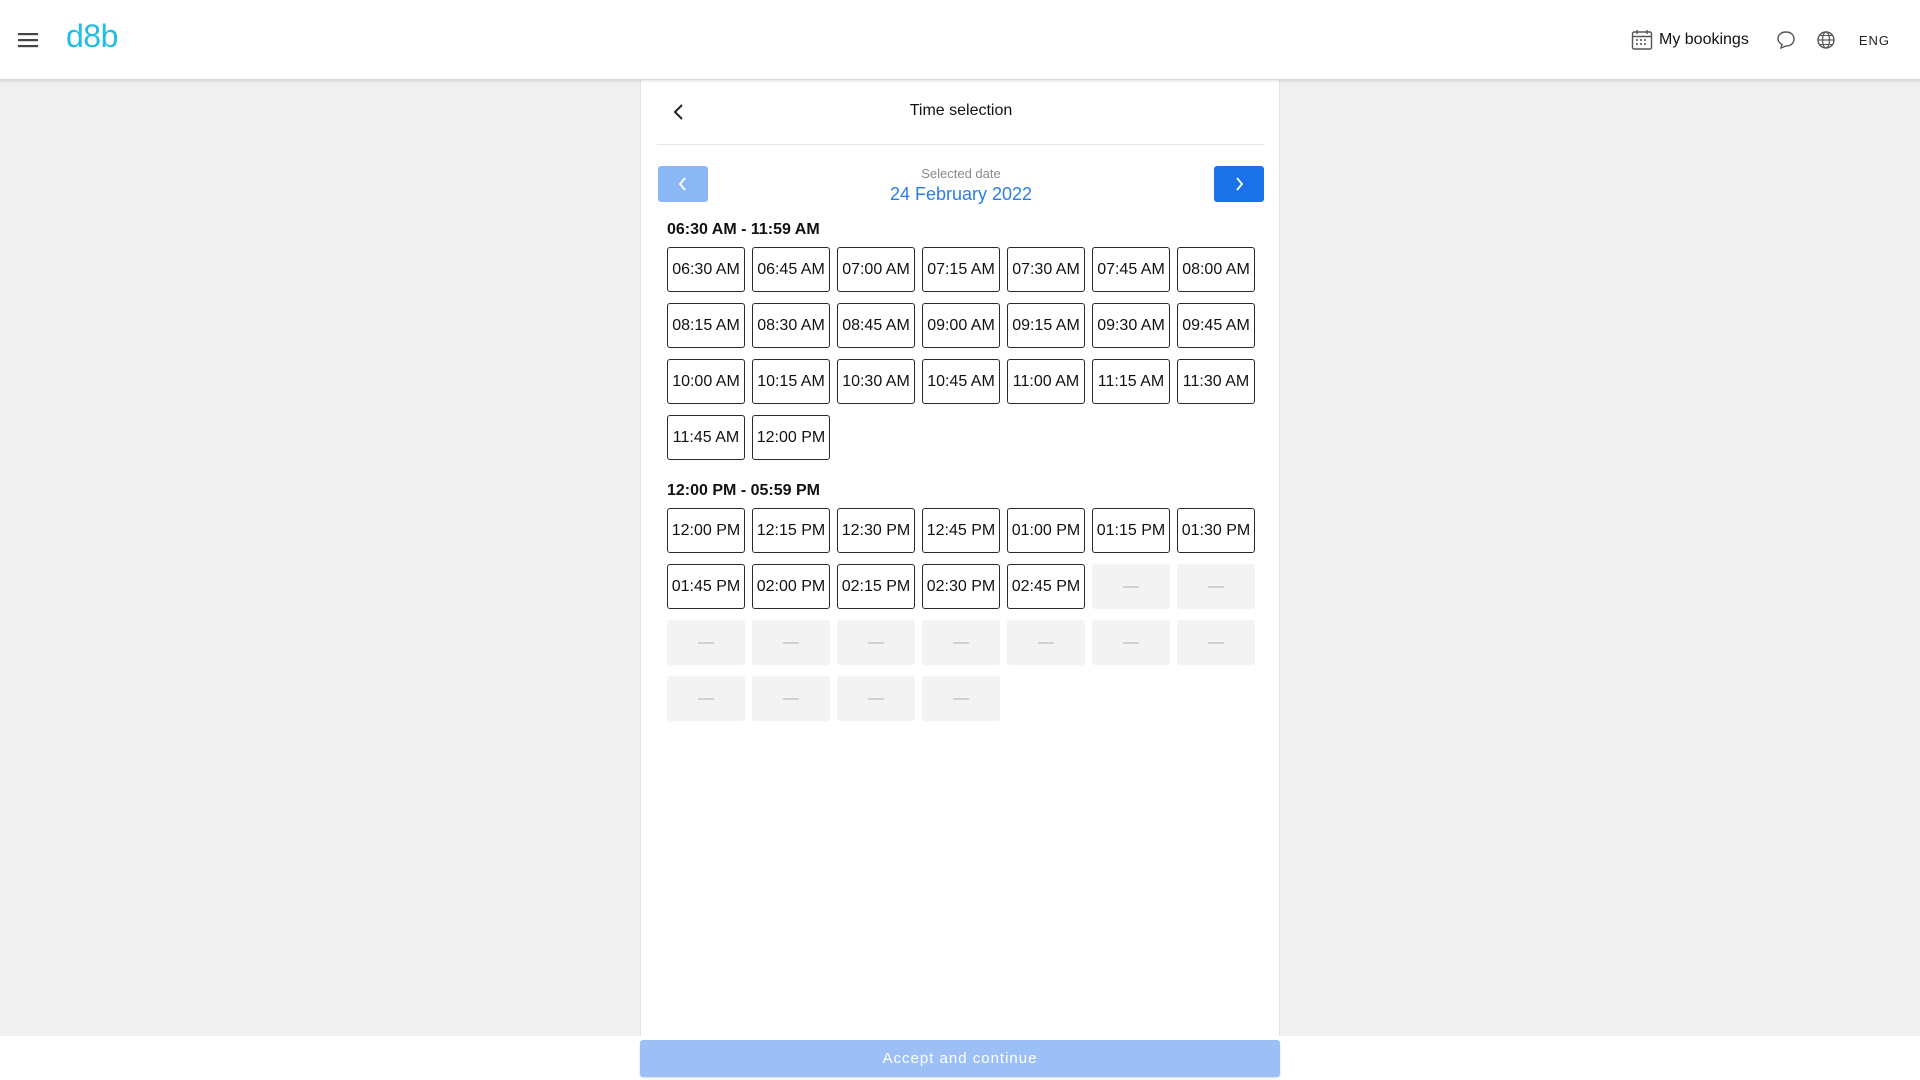 The width and height of the screenshot is (1920, 1080). Describe the element at coordinates (791, 586) in the screenshot. I see `time-slot-button: 02:00 PM` at that location.